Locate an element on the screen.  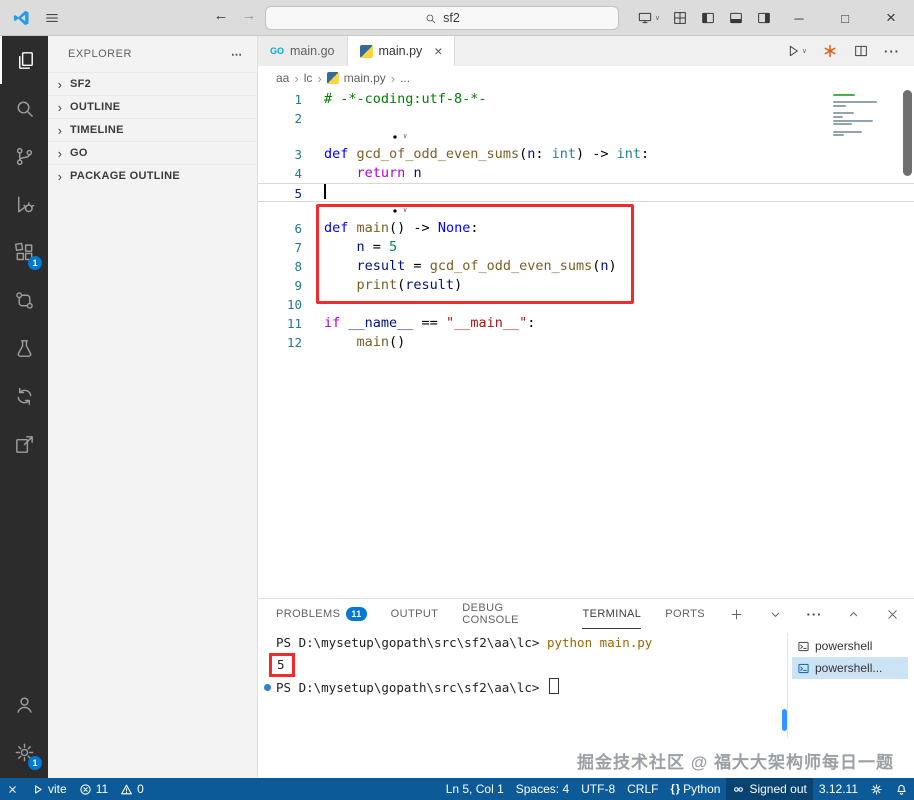
terminal-profile-dropdown is located at coordinates (775, 614).